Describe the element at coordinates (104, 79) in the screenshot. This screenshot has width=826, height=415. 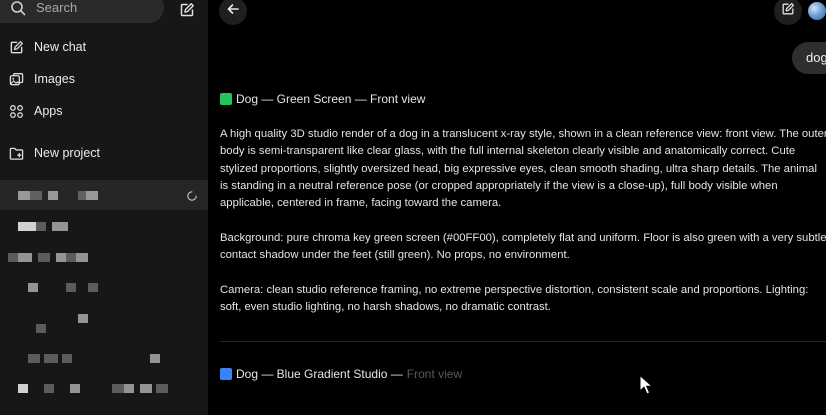
I see `images-nav-item: Images` at that location.